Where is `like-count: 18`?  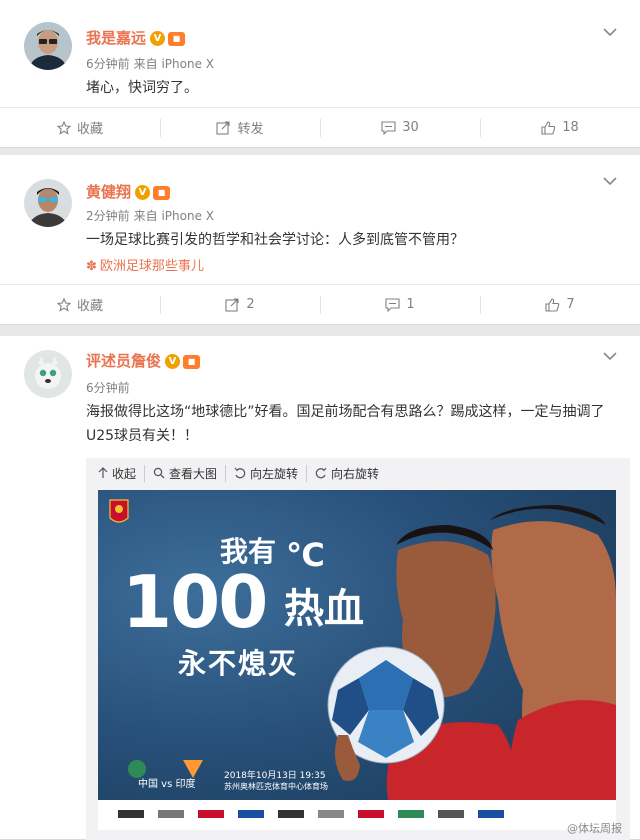 like-count: 18 is located at coordinates (570, 127).